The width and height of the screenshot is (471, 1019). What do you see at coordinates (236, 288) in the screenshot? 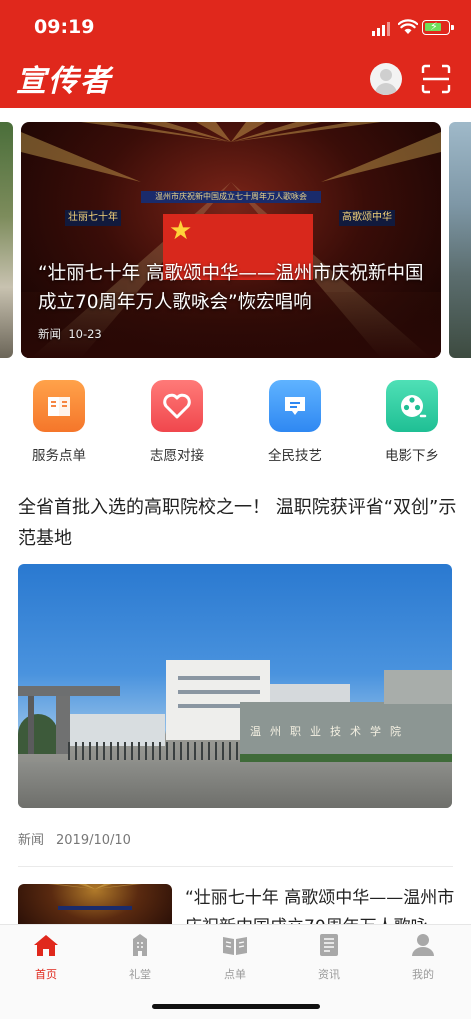
I see `slide-title: “壮丽七十年 高歌颂中华——温州市庆祝新中国成立70周年万人歌咏会”恢宏唱响` at bounding box center [236, 288].